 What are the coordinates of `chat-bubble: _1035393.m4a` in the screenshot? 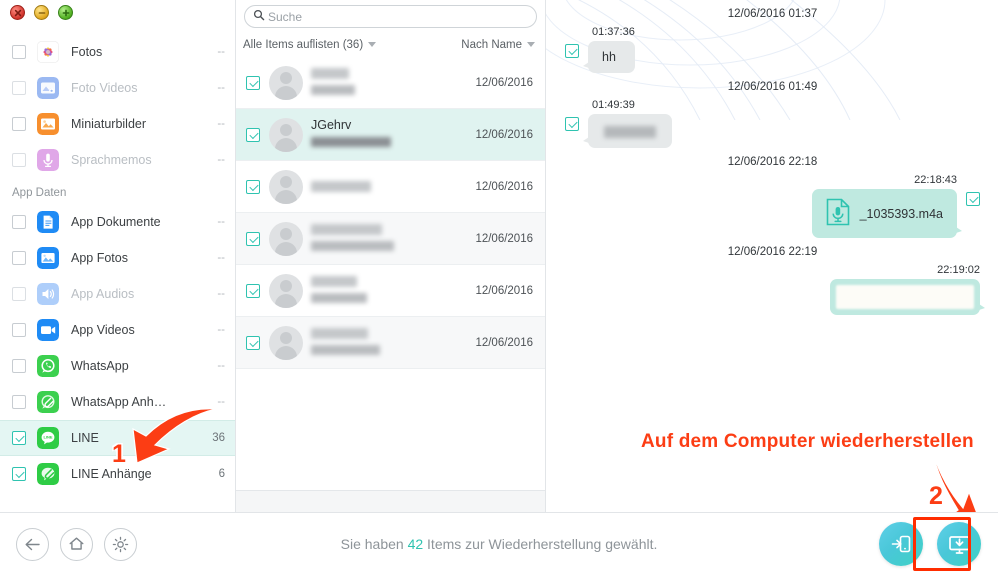 It's located at (887, 213).